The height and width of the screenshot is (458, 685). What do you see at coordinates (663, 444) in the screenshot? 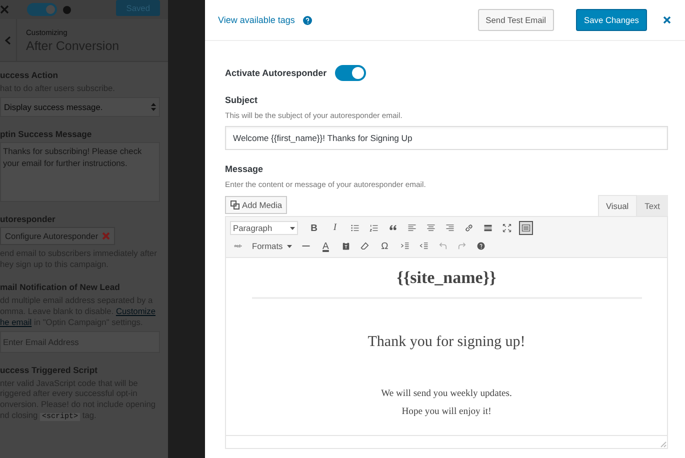
I see `resize-handle-icon` at bounding box center [663, 444].